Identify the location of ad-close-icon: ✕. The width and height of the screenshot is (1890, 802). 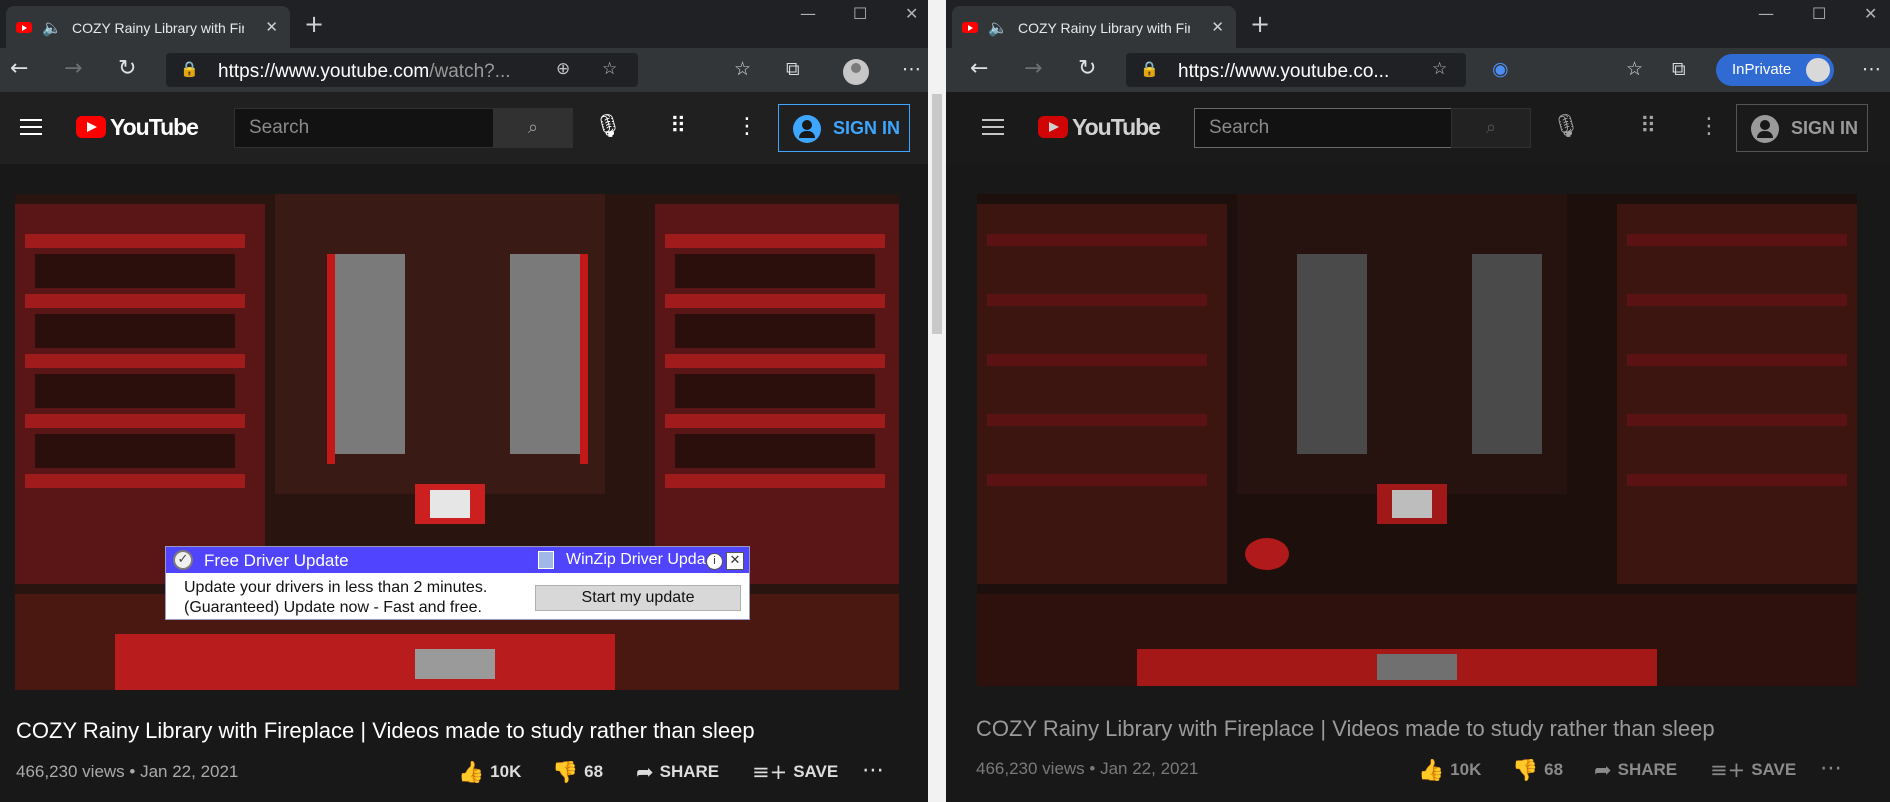
(735, 561).